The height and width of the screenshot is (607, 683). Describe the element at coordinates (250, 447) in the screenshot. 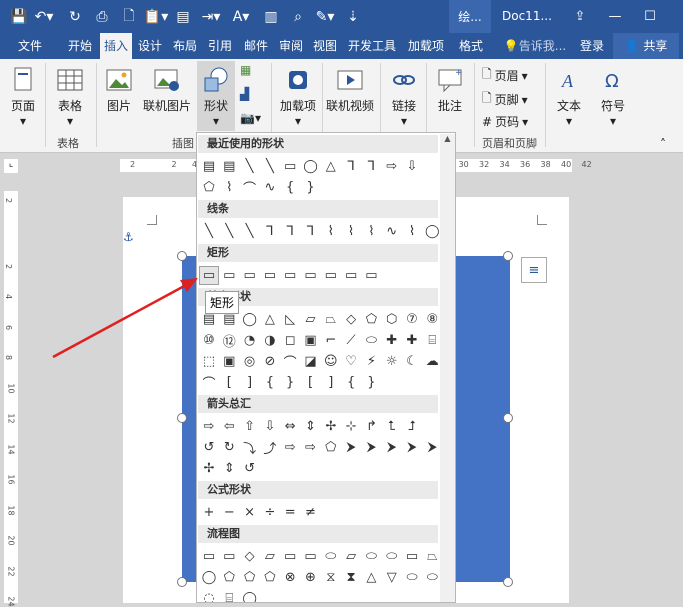

I see `shape-option: ⤵` at that location.